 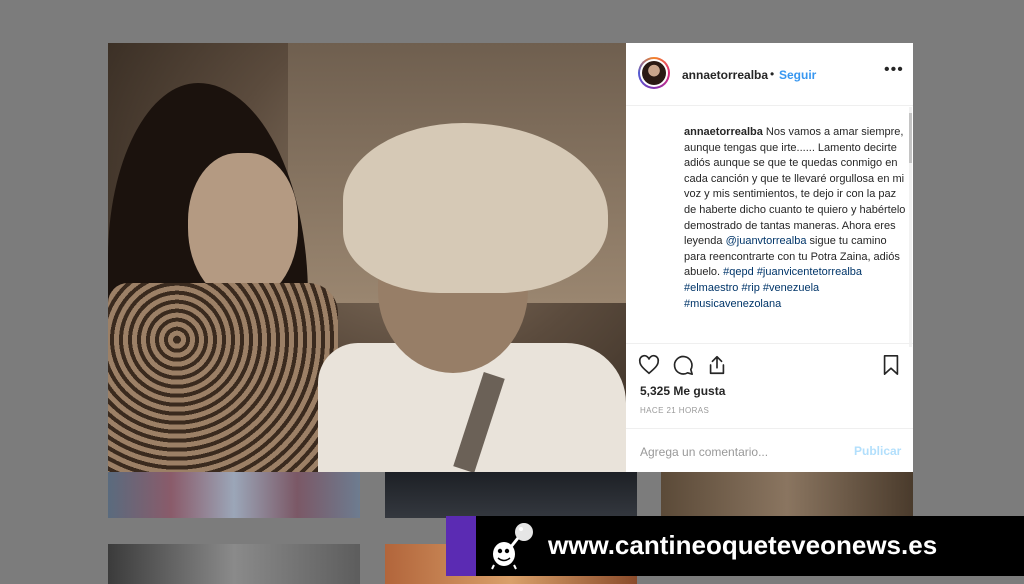 I want to click on post-timestamp: HACE 21 HORAS, so click(x=674, y=410).